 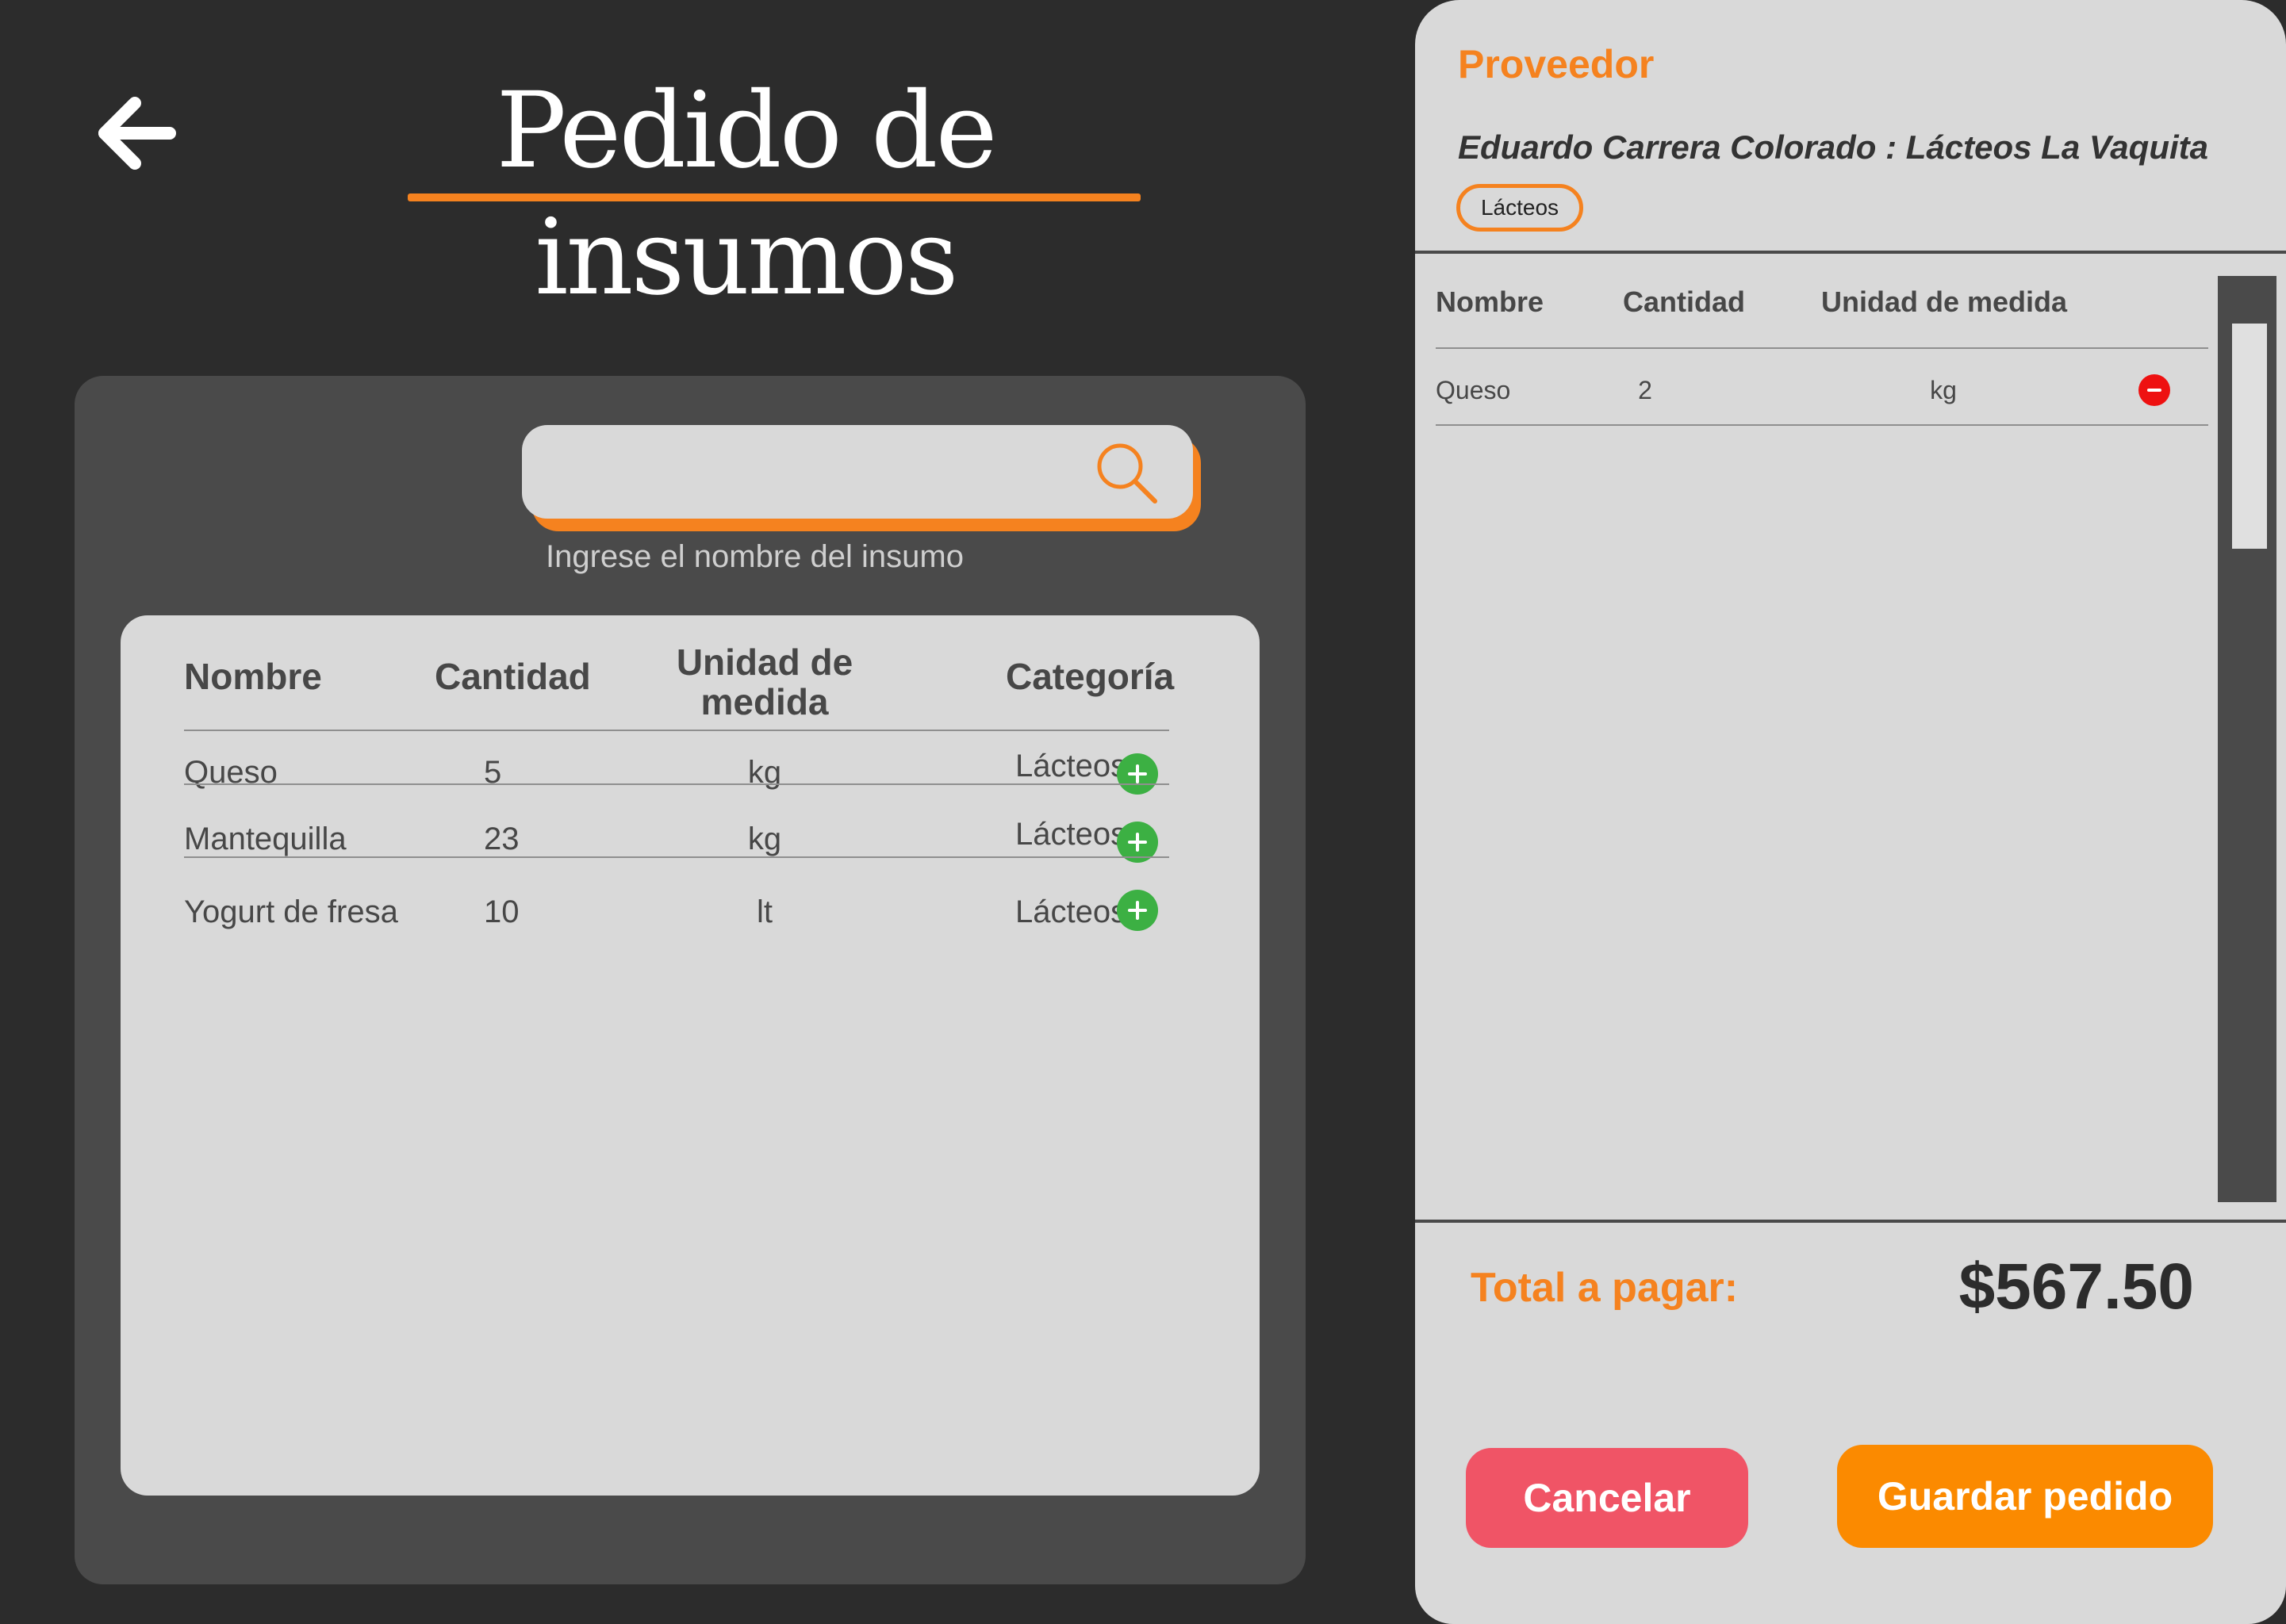 What do you see at coordinates (1473, 390) in the screenshot?
I see `order-cell-nombre: Queso` at bounding box center [1473, 390].